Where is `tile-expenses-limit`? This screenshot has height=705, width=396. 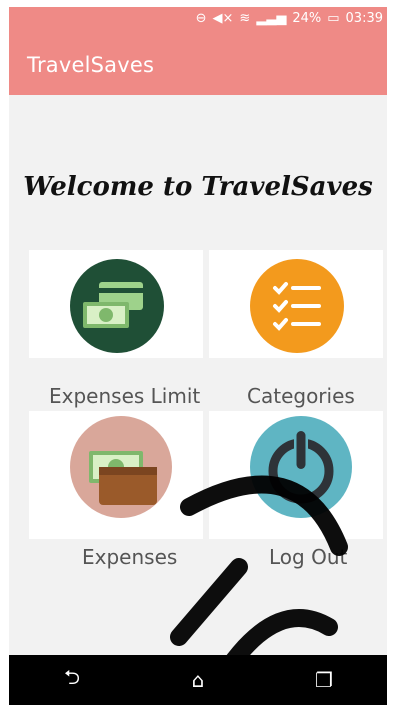
tile-expenses-limit is located at coordinates (116, 304).